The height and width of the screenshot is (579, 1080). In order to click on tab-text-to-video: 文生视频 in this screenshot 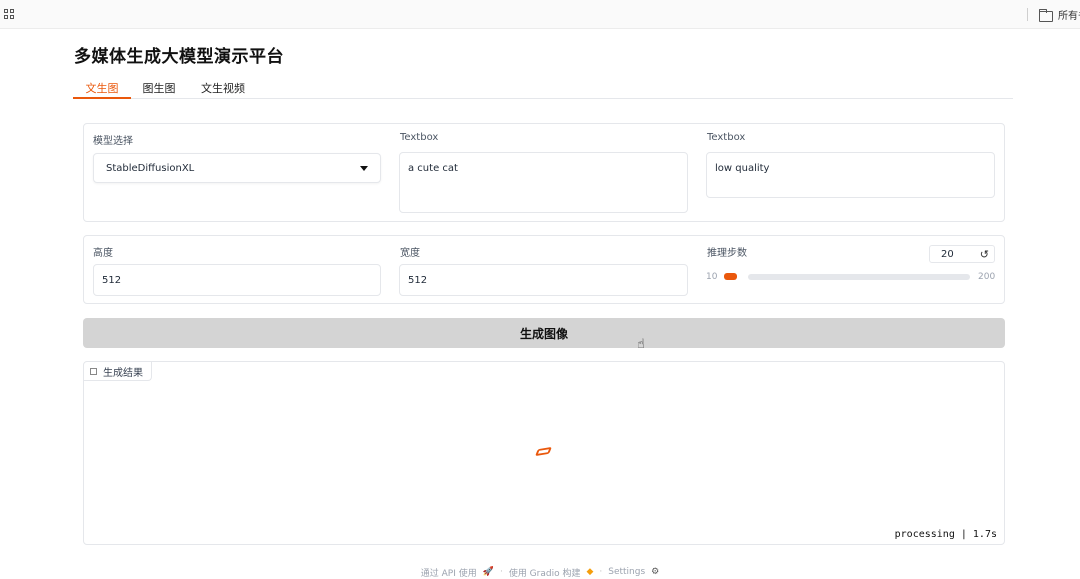, I will do `click(223, 87)`.